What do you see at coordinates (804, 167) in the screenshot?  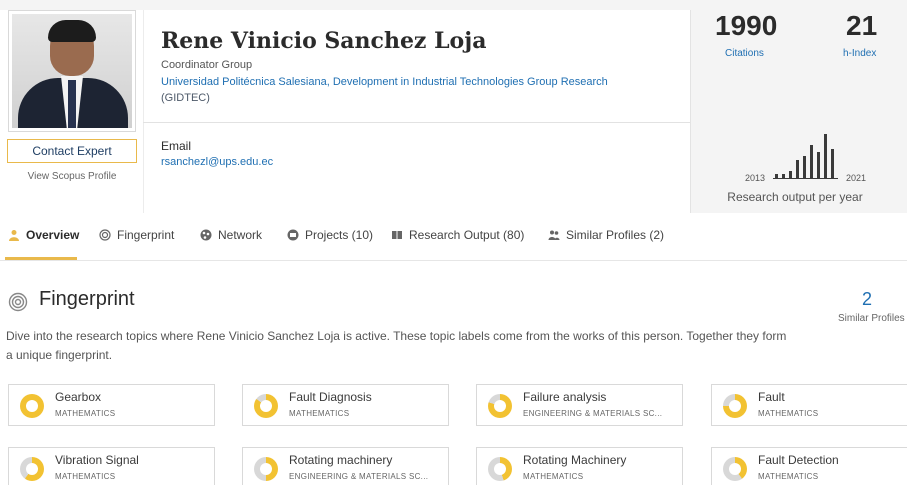 I see `chart-bar-2017` at bounding box center [804, 167].